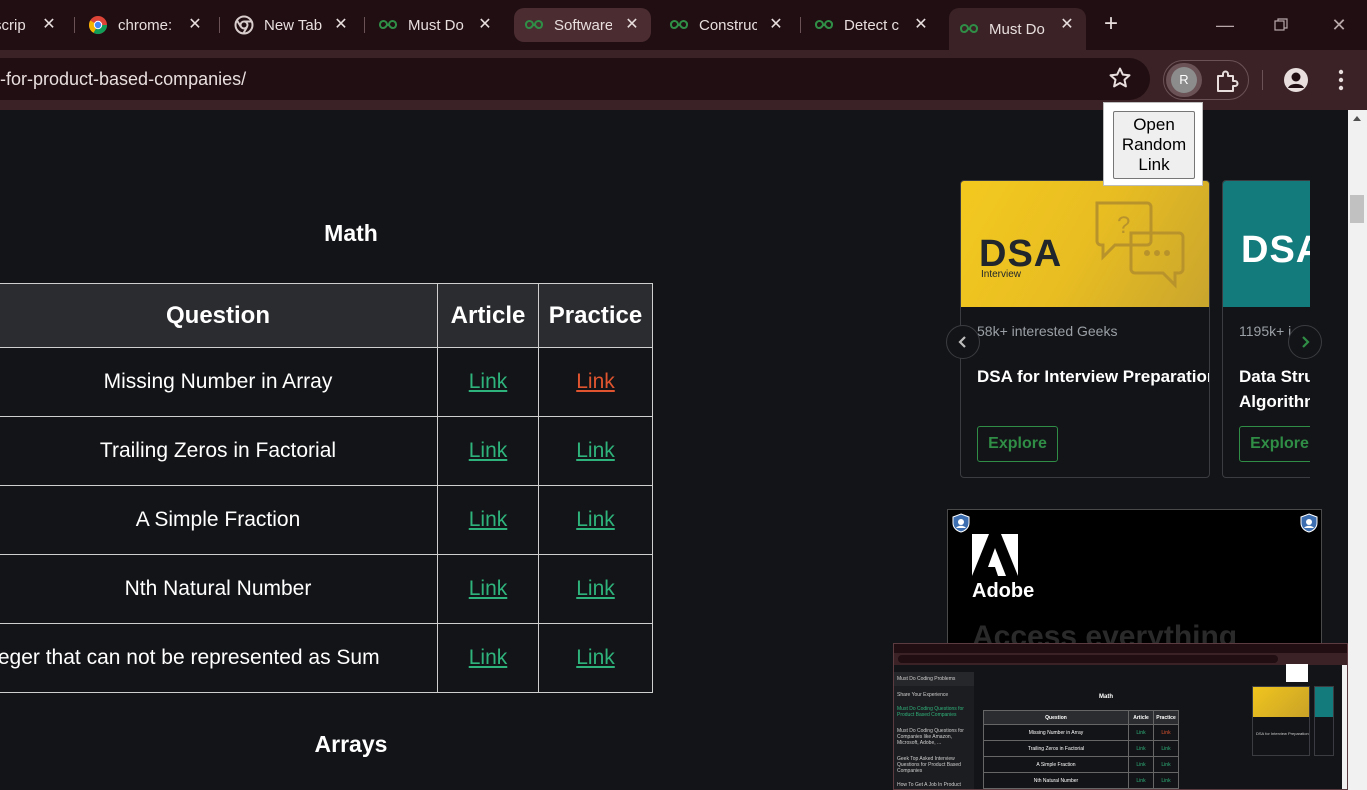 The width and height of the screenshot is (1367, 790). I want to click on thumb-question: Trailing Zeros in Factorial, so click(1056, 748).